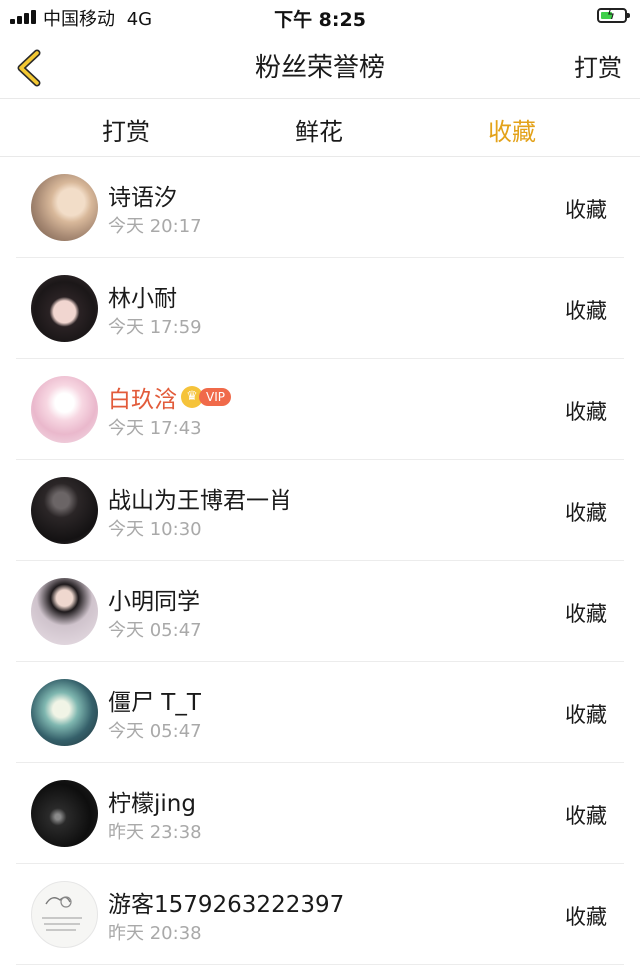 This screenshot has width=640, height=965. I want to click on fan-name: 小明同学, so click(154, 599).